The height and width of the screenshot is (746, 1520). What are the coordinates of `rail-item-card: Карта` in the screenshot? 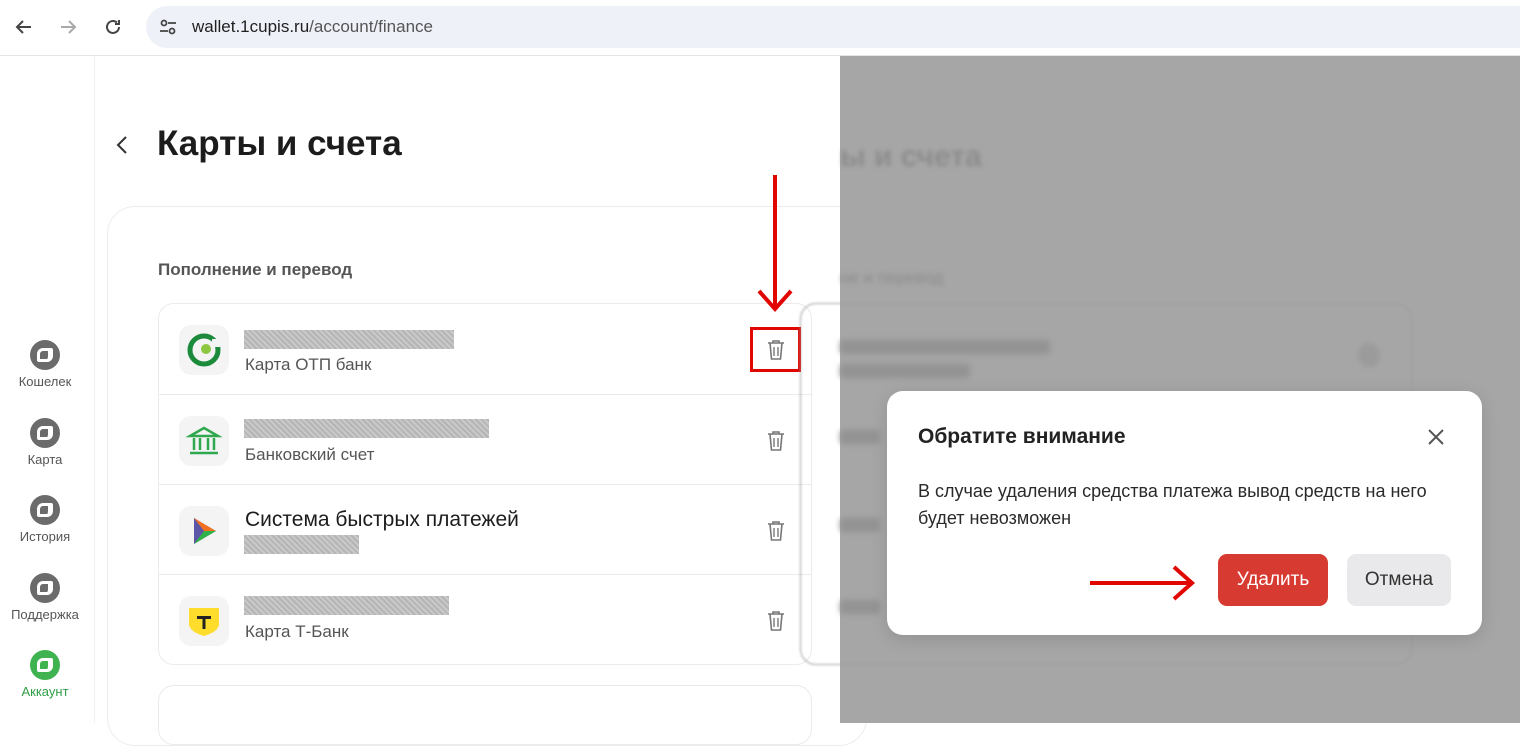 It's located at (45, 442).